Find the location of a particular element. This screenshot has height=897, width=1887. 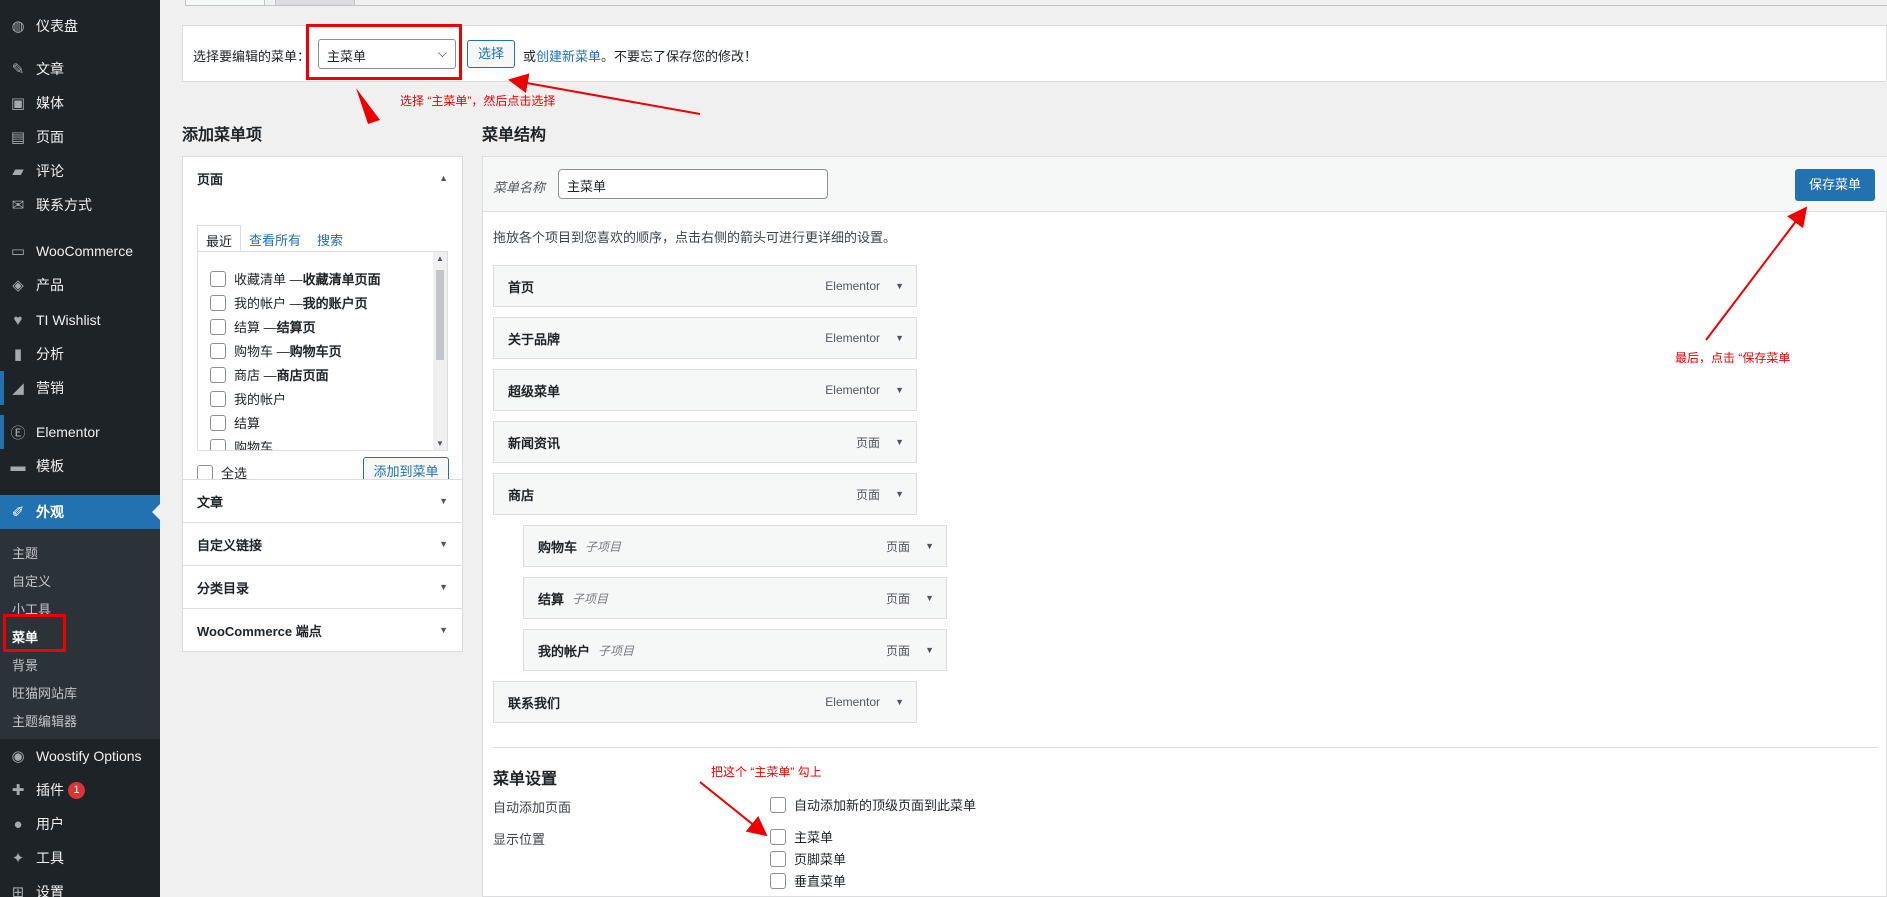

arrow-to-checkbox is located at coordinates (733, 809).